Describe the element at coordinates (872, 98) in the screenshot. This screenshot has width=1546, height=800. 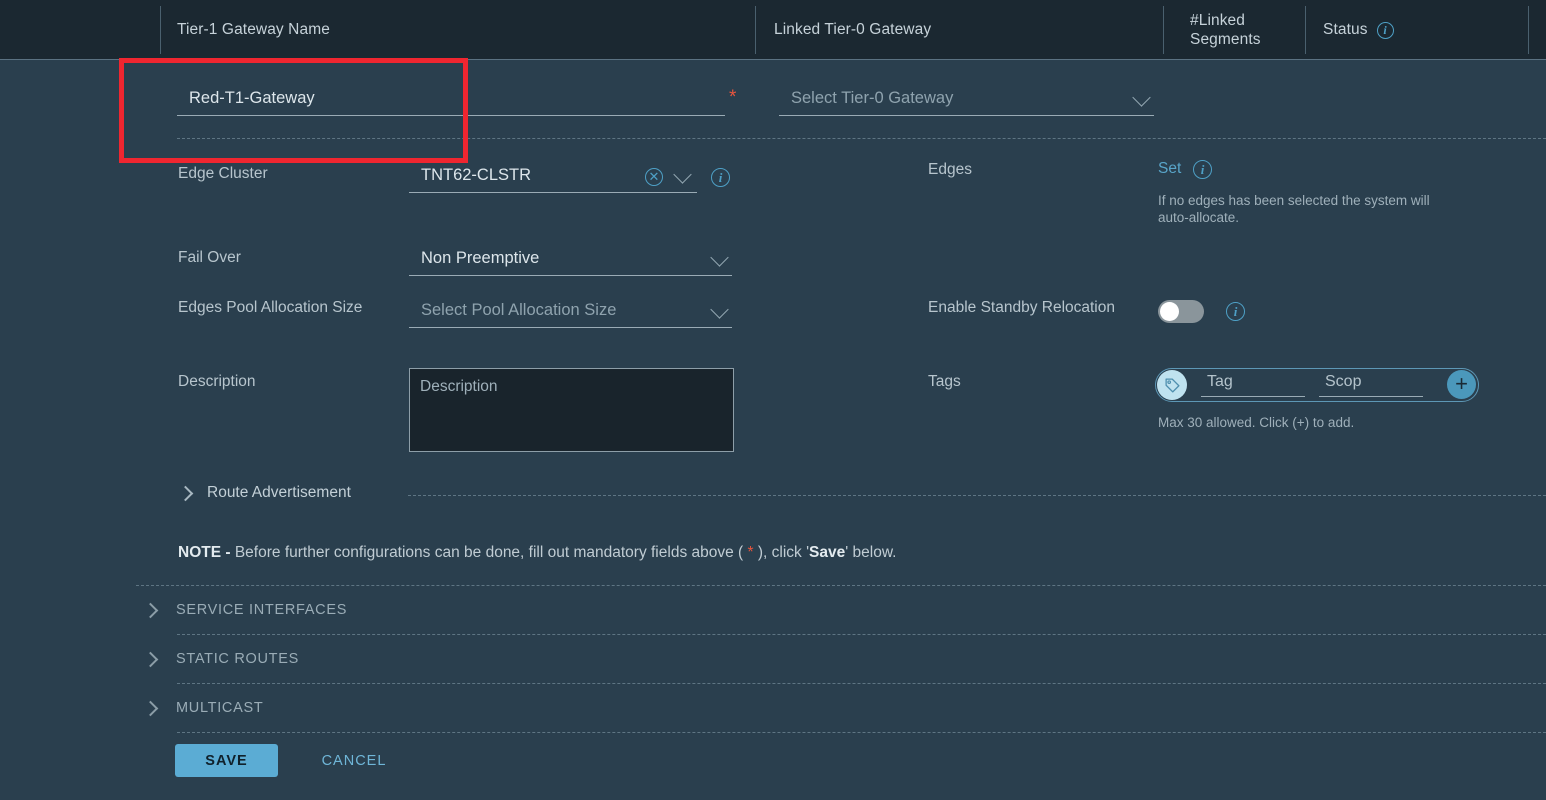
I see `linked-tier0-gateway-placeholder: Select Tier-0 Gateway` at that location.